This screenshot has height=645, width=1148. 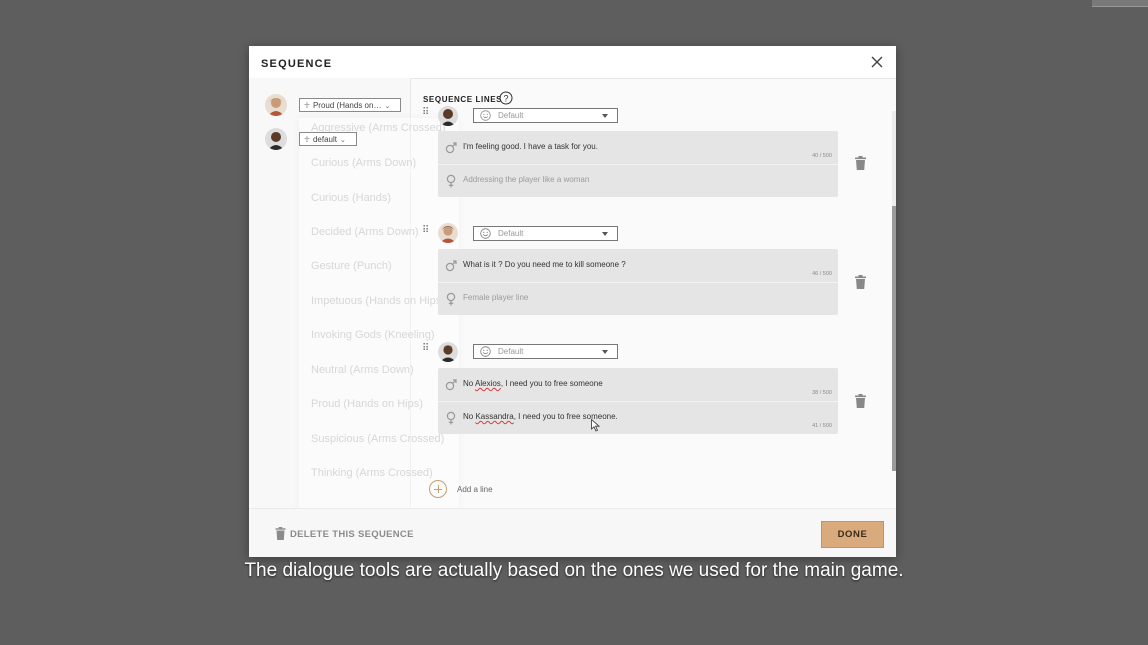 I want to click on line-text-placeholder: Female player line, so click(x=495, y=297).